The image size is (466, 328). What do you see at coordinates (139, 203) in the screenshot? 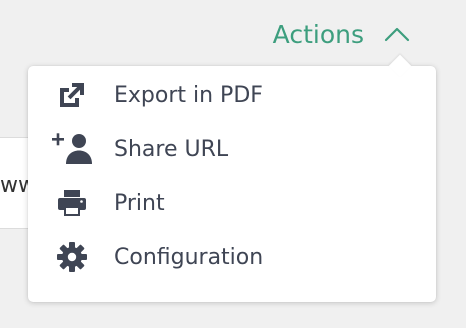
I see `menu-item-label: Print` at bounding box center [139, 203].